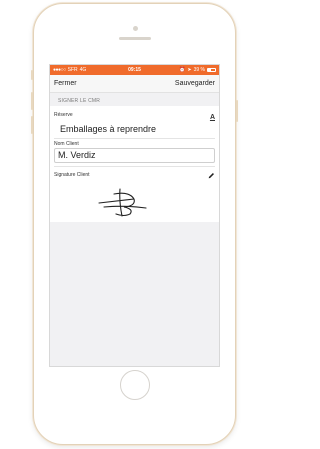 The width and height of the screenshot is (320, 449). What do you see at coordinates (134, 130) in the screenshot?
I see `reserve-field: Emballages à reprendre` at bounding box center [134, 130].